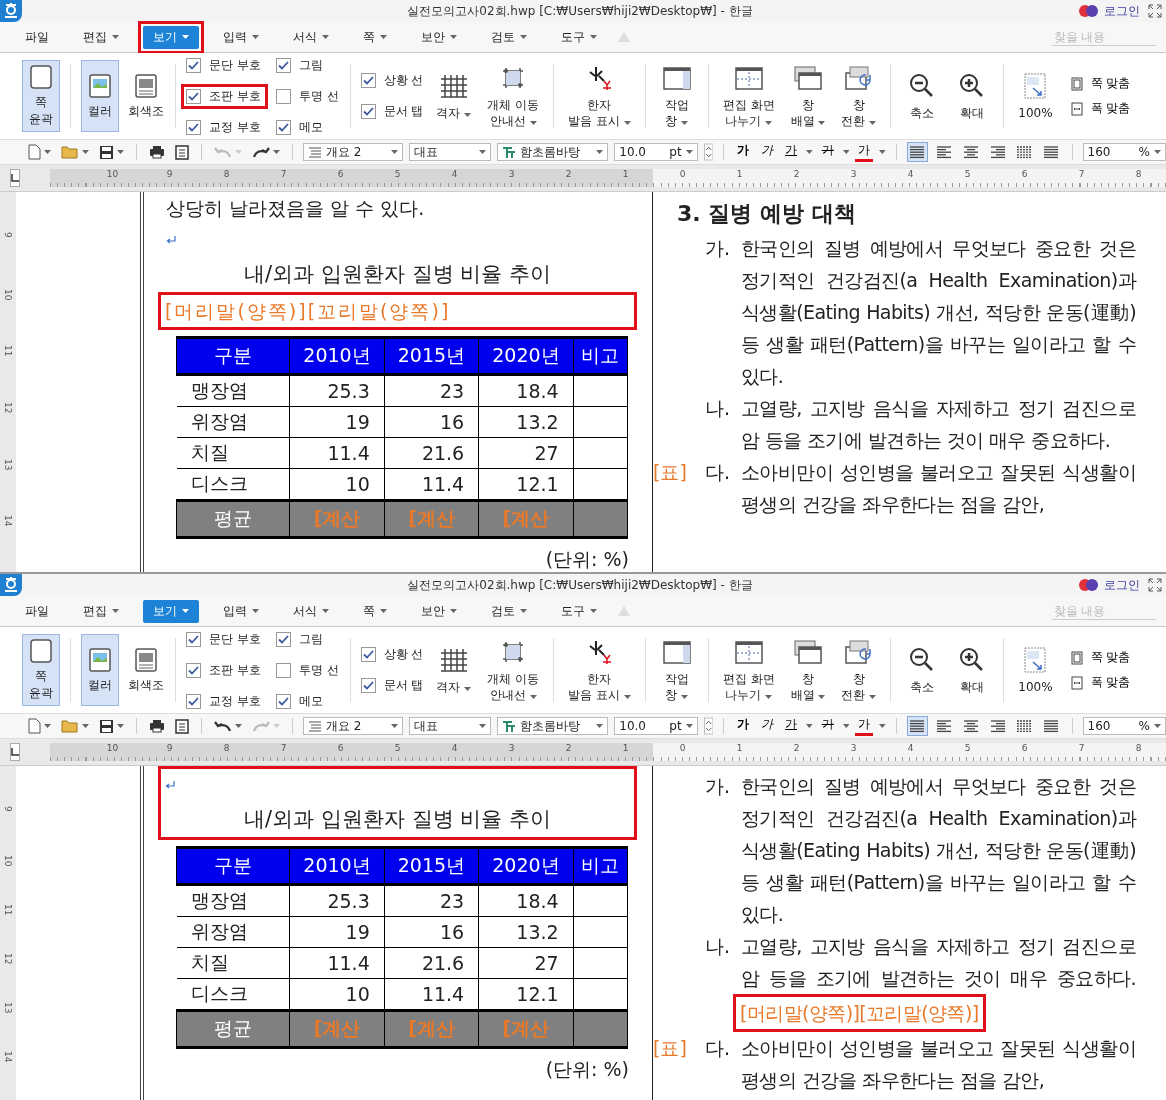 This screenshot has height=1100, width=1166. I want to click on checkbox-option: 조판 부호, so click(224, 96).